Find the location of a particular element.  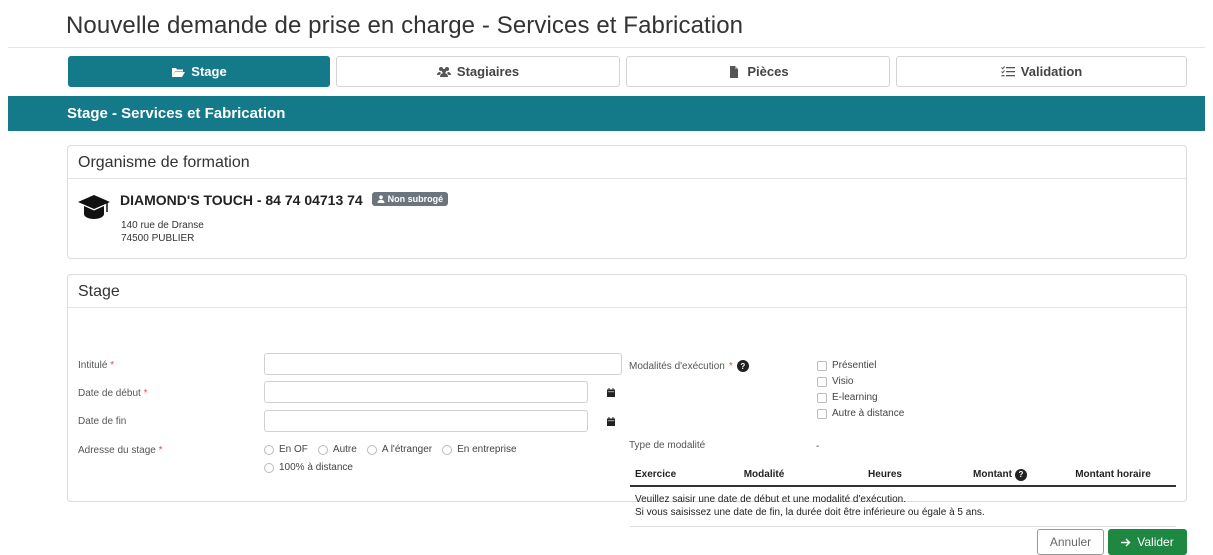

label-text: Adresse du stage is located at coordinates (117, 450).